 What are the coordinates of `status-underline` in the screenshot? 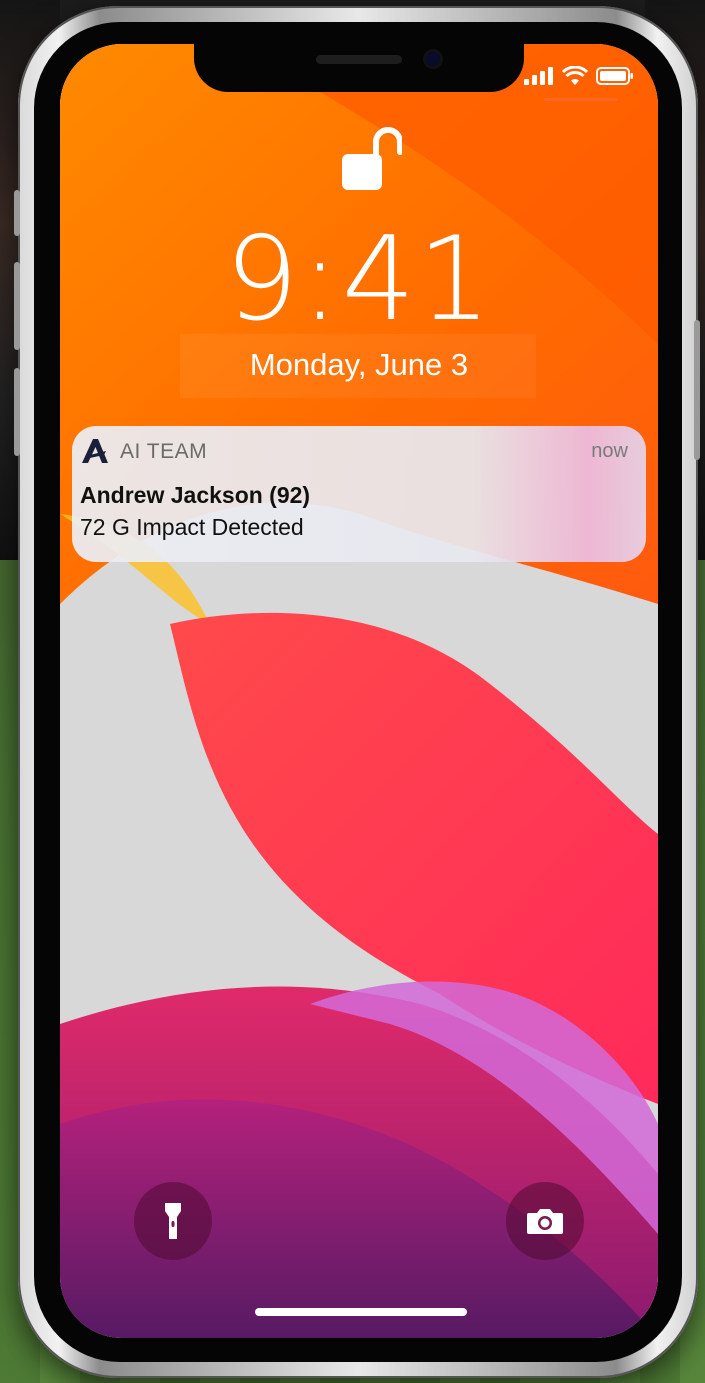 It's located at (581, 99).